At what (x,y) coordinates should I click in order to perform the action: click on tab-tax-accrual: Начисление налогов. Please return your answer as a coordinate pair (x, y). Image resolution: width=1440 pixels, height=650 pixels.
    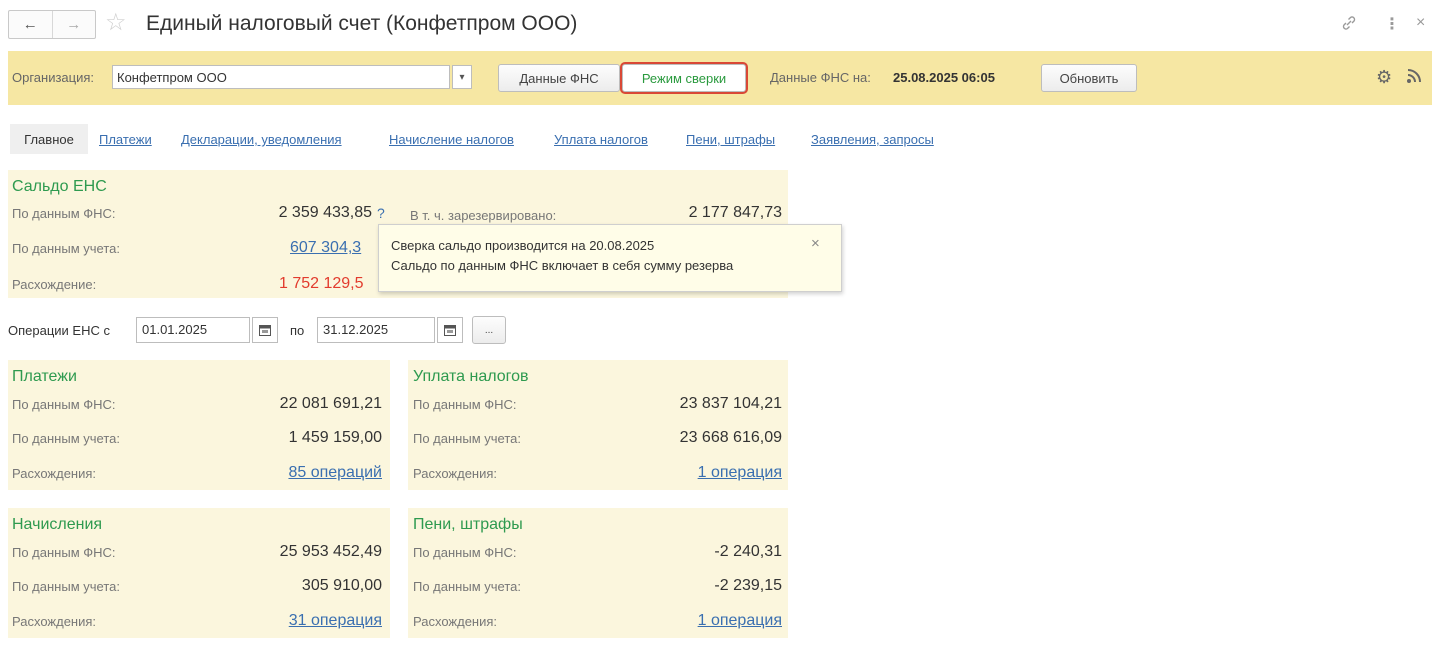
    Looking at the image, I should click on (451, 139).